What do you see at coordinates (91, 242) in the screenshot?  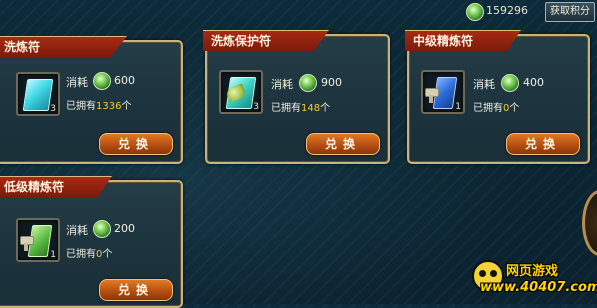 I see `exchange-card-4: 低级精炼符 1 消耗 200 已拥有0个 兑换` at bounding box center [91, 242].